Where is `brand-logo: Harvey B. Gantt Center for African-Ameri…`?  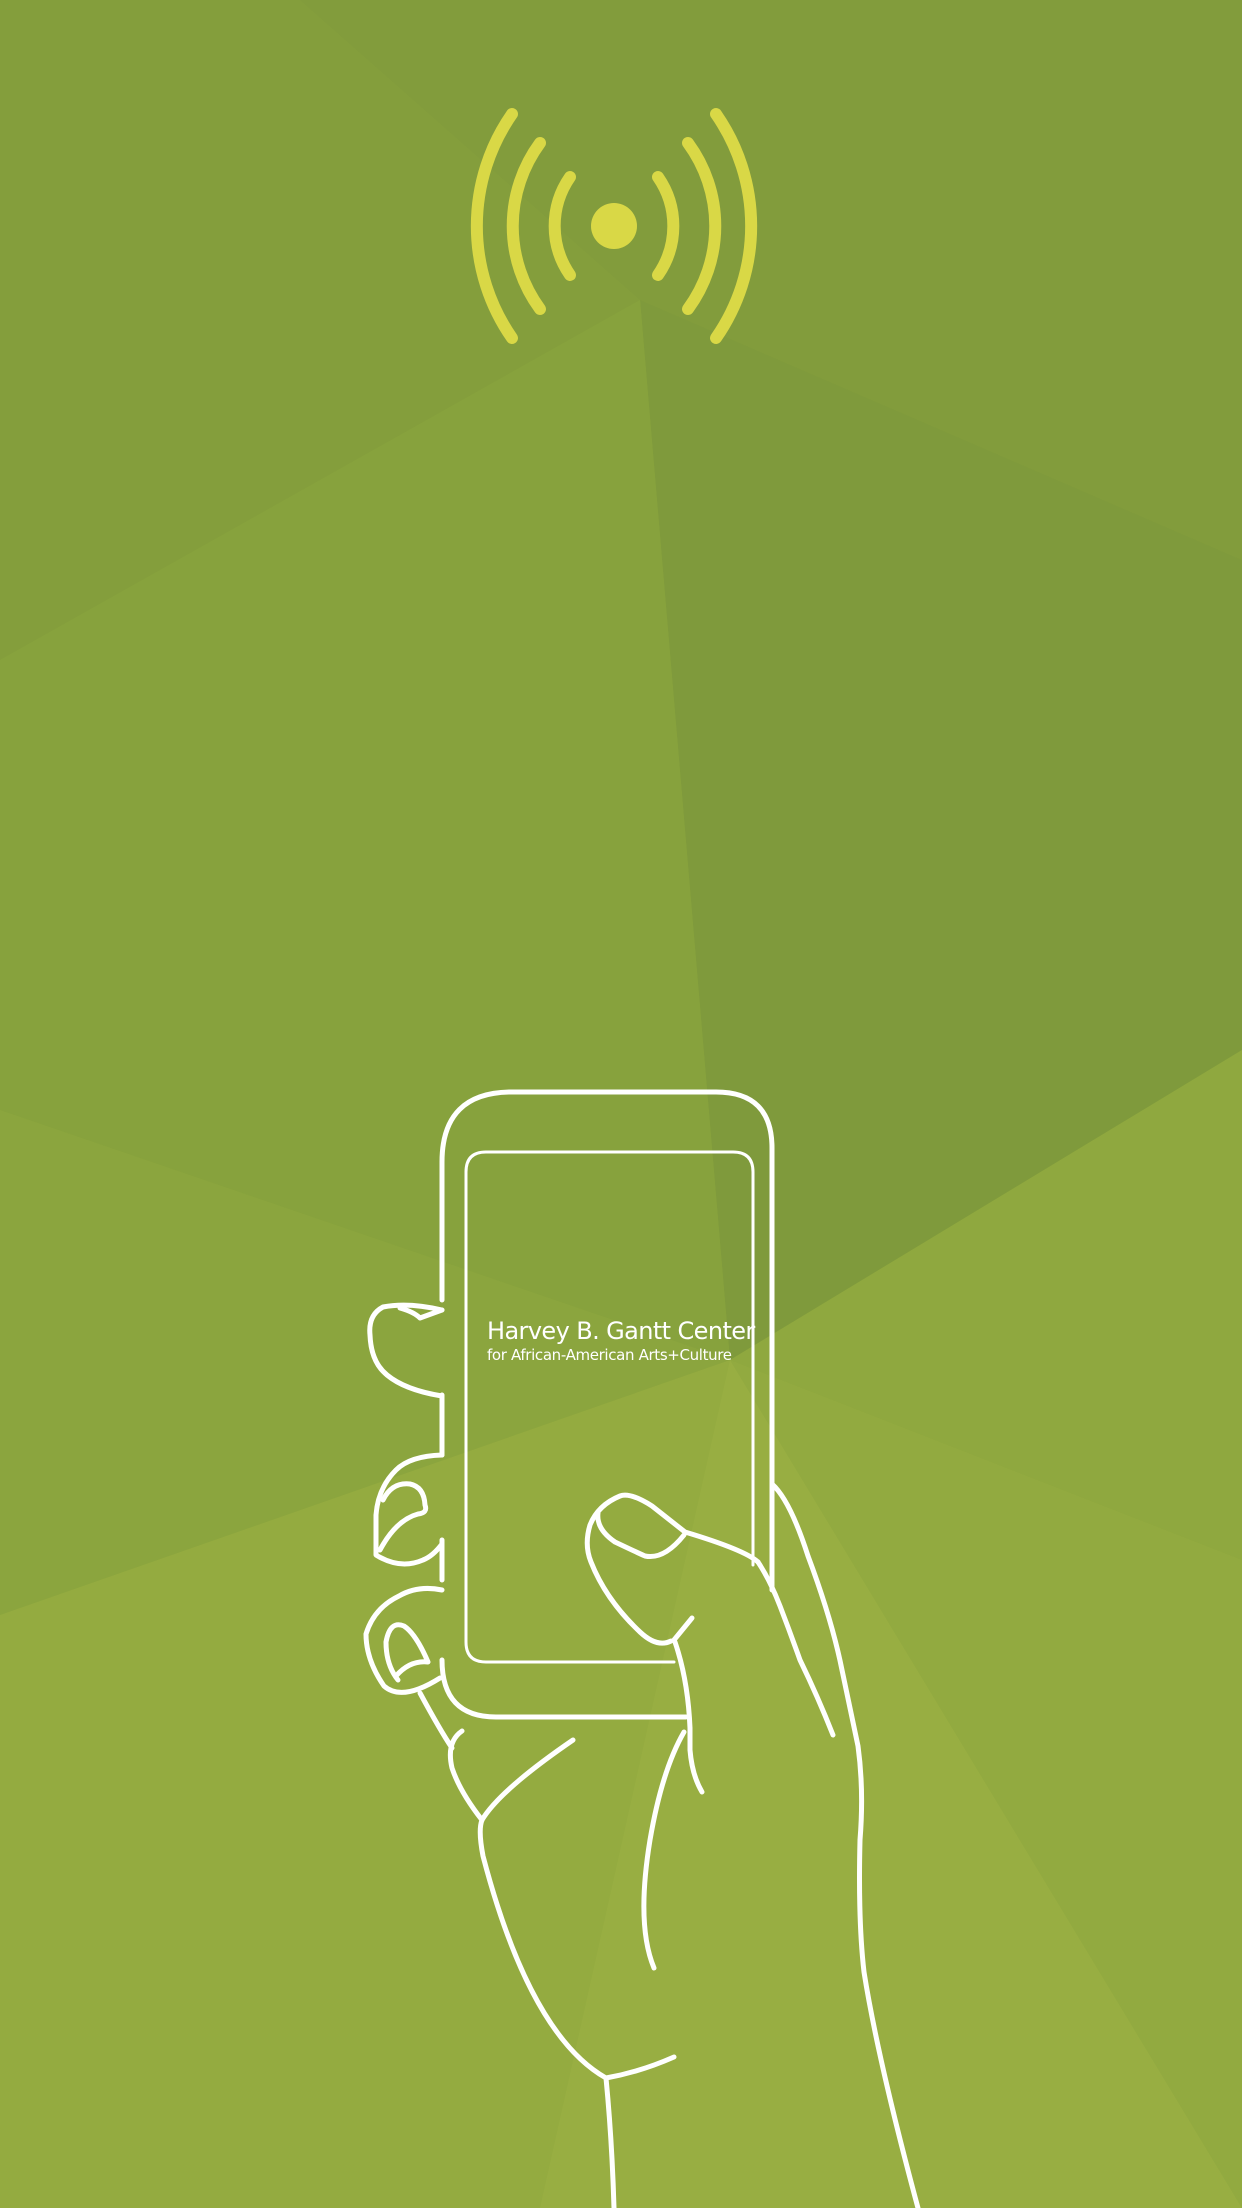 brand-logo: Harvey B. Gantt Center for African-Ameri… is located at coordinates (637, 1340).